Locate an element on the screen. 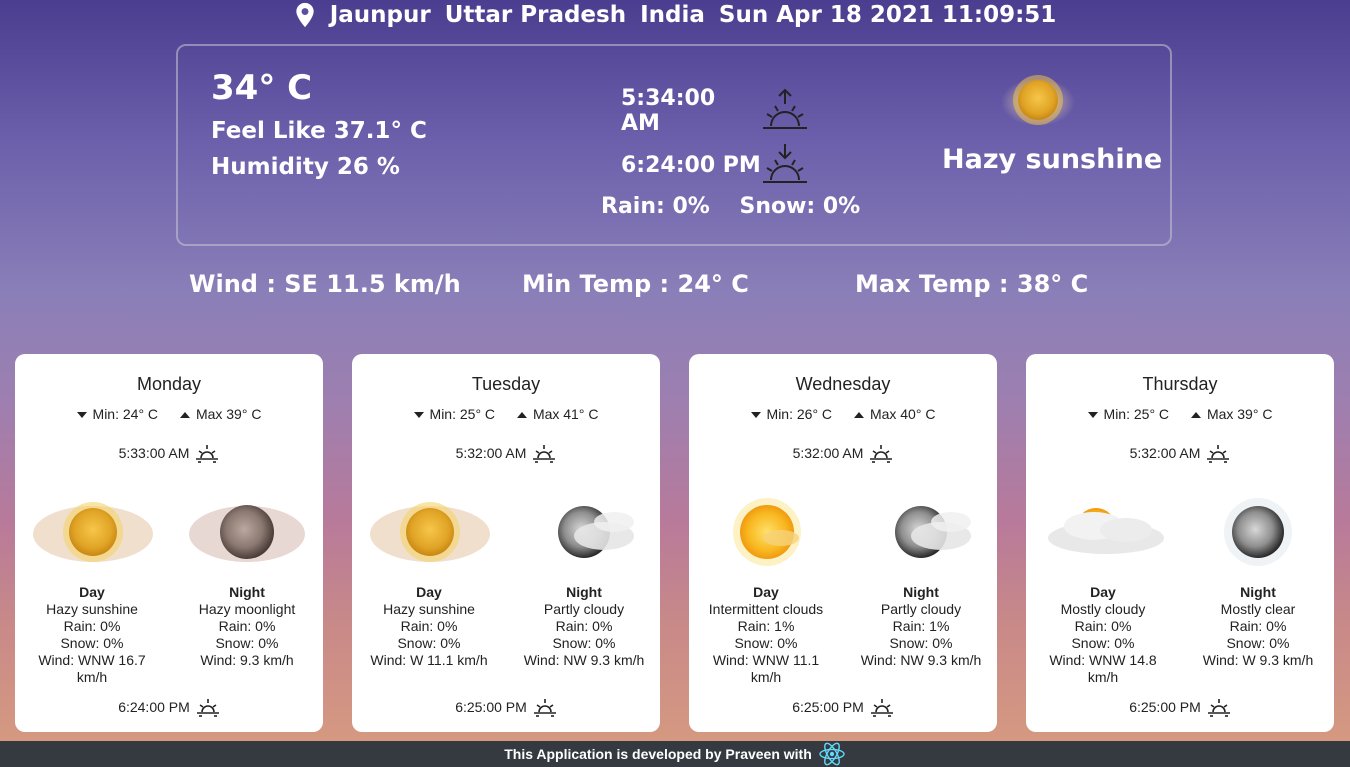  sunrise-time: 5:34:00 AM is located at coordinates (668, 111).